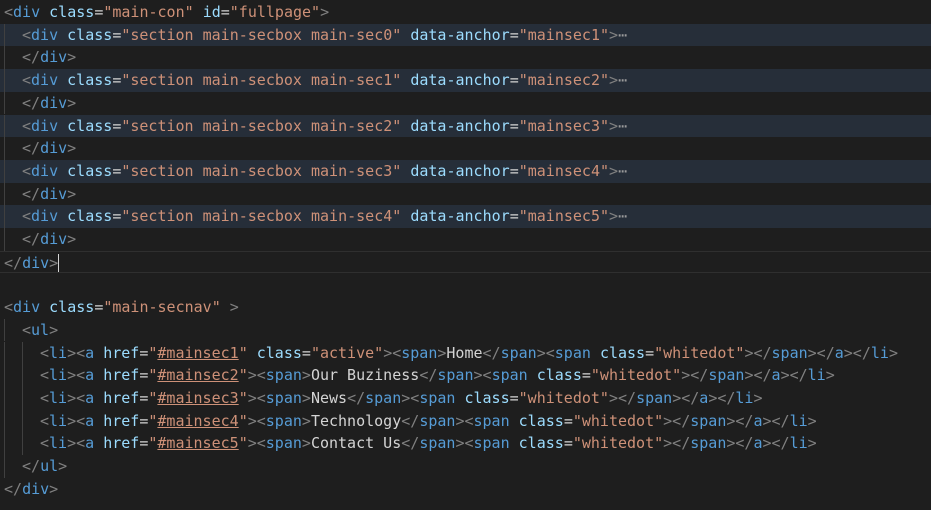  I want to click on code-token: "mainsec3", so click(564, 125).